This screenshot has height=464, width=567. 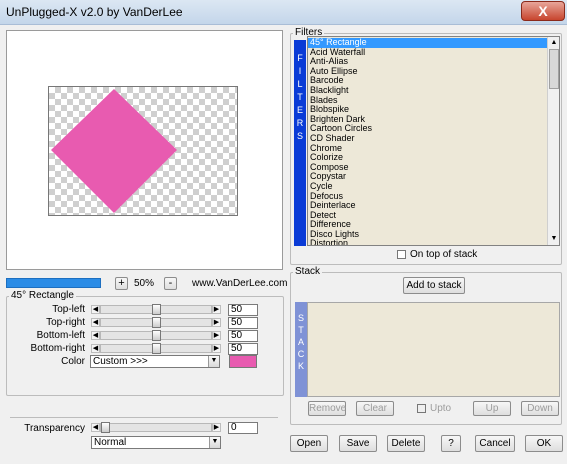 I want to click on param-label: Top-right, so click(x=65, y=322).